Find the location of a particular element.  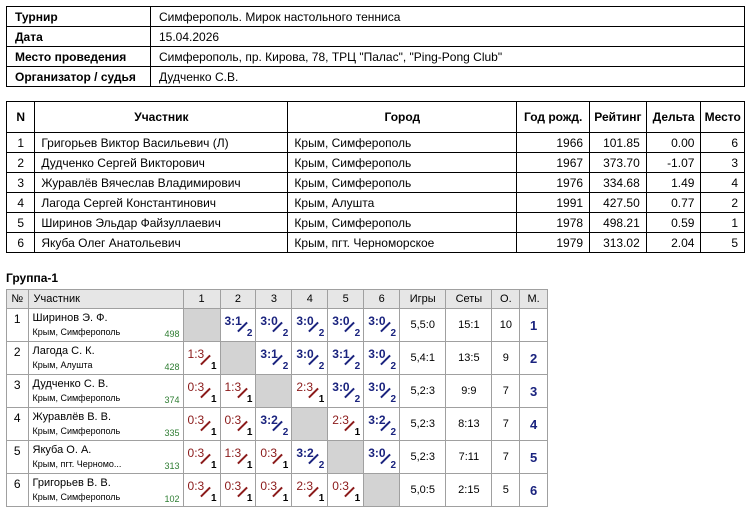

group-place: 6 is located at coordinates (533, 490).